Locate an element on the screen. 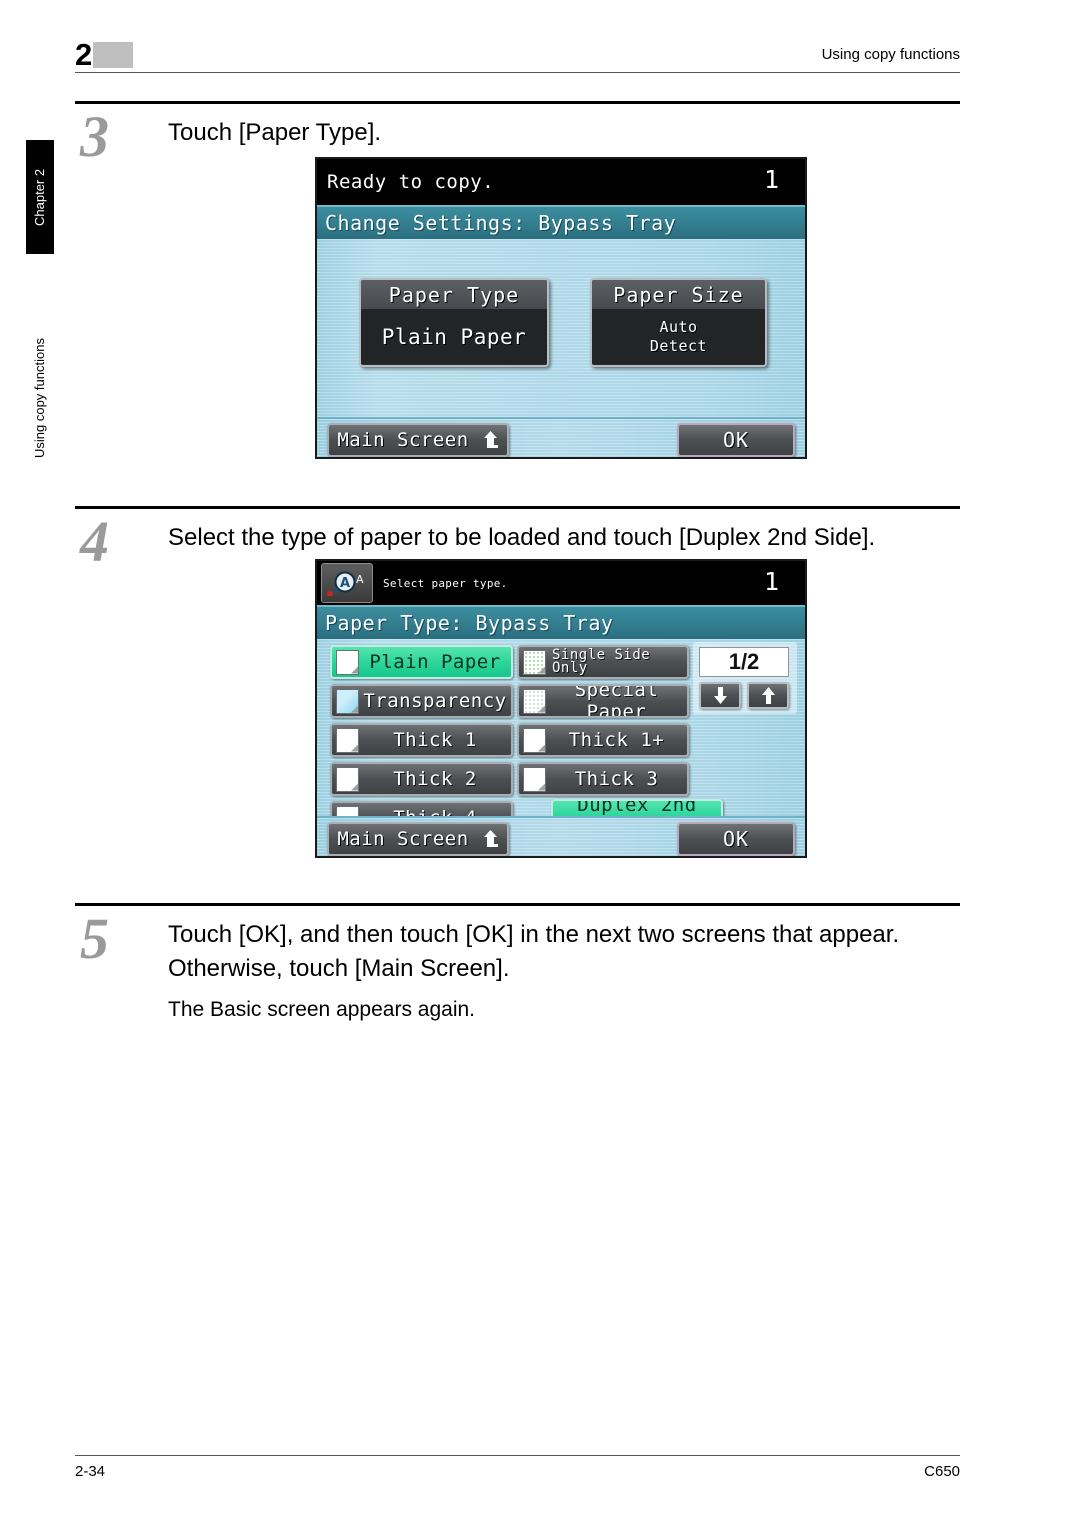  paper-size-button: Paper Size Auto Detect is located at coordinates (678, 322).